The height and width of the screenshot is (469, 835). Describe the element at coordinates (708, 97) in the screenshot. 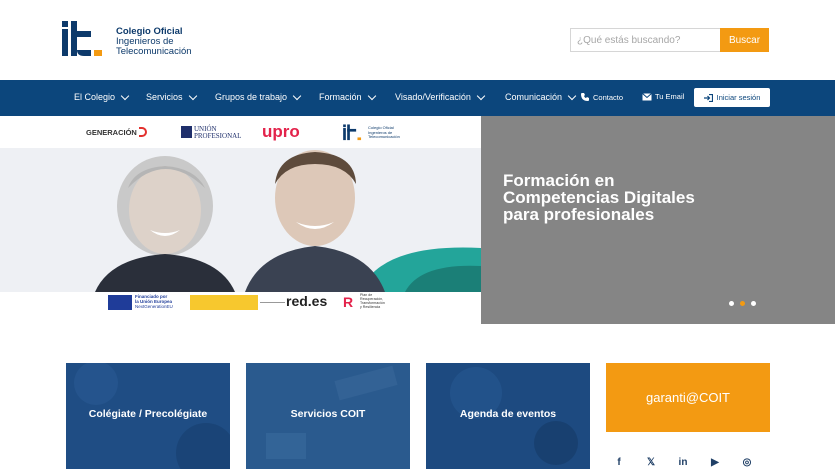

I see `sign-in-icon` at that location.